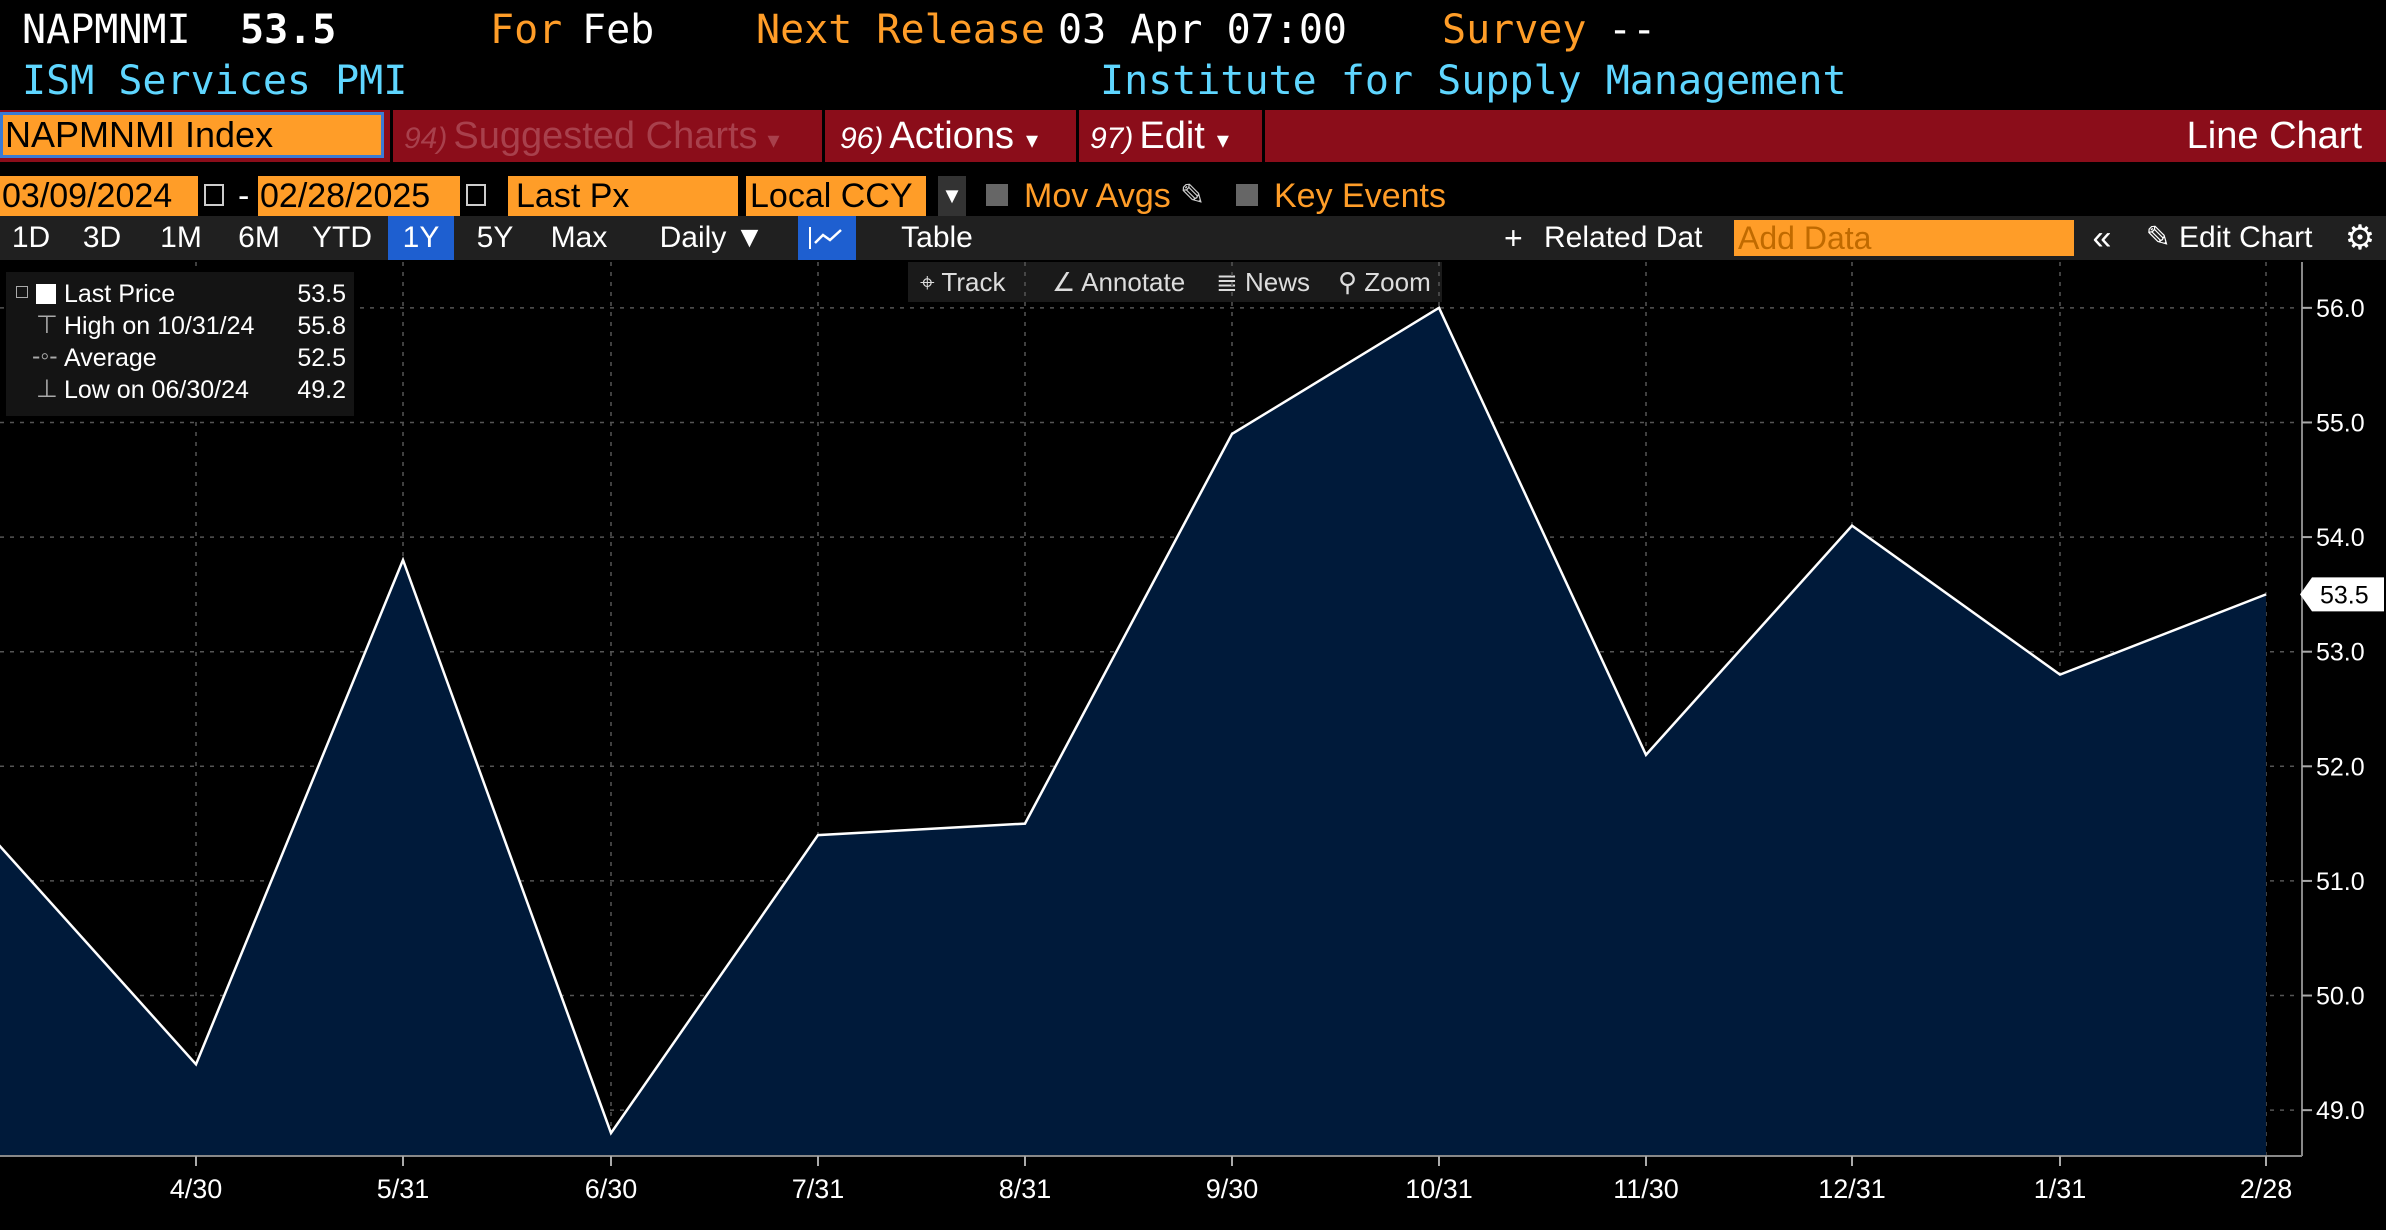 The image size is (2386, 1230). Describe the element at coordinates (2060, 1189) in the screenshot. I see `x-tick-label: 1/31` at that location.